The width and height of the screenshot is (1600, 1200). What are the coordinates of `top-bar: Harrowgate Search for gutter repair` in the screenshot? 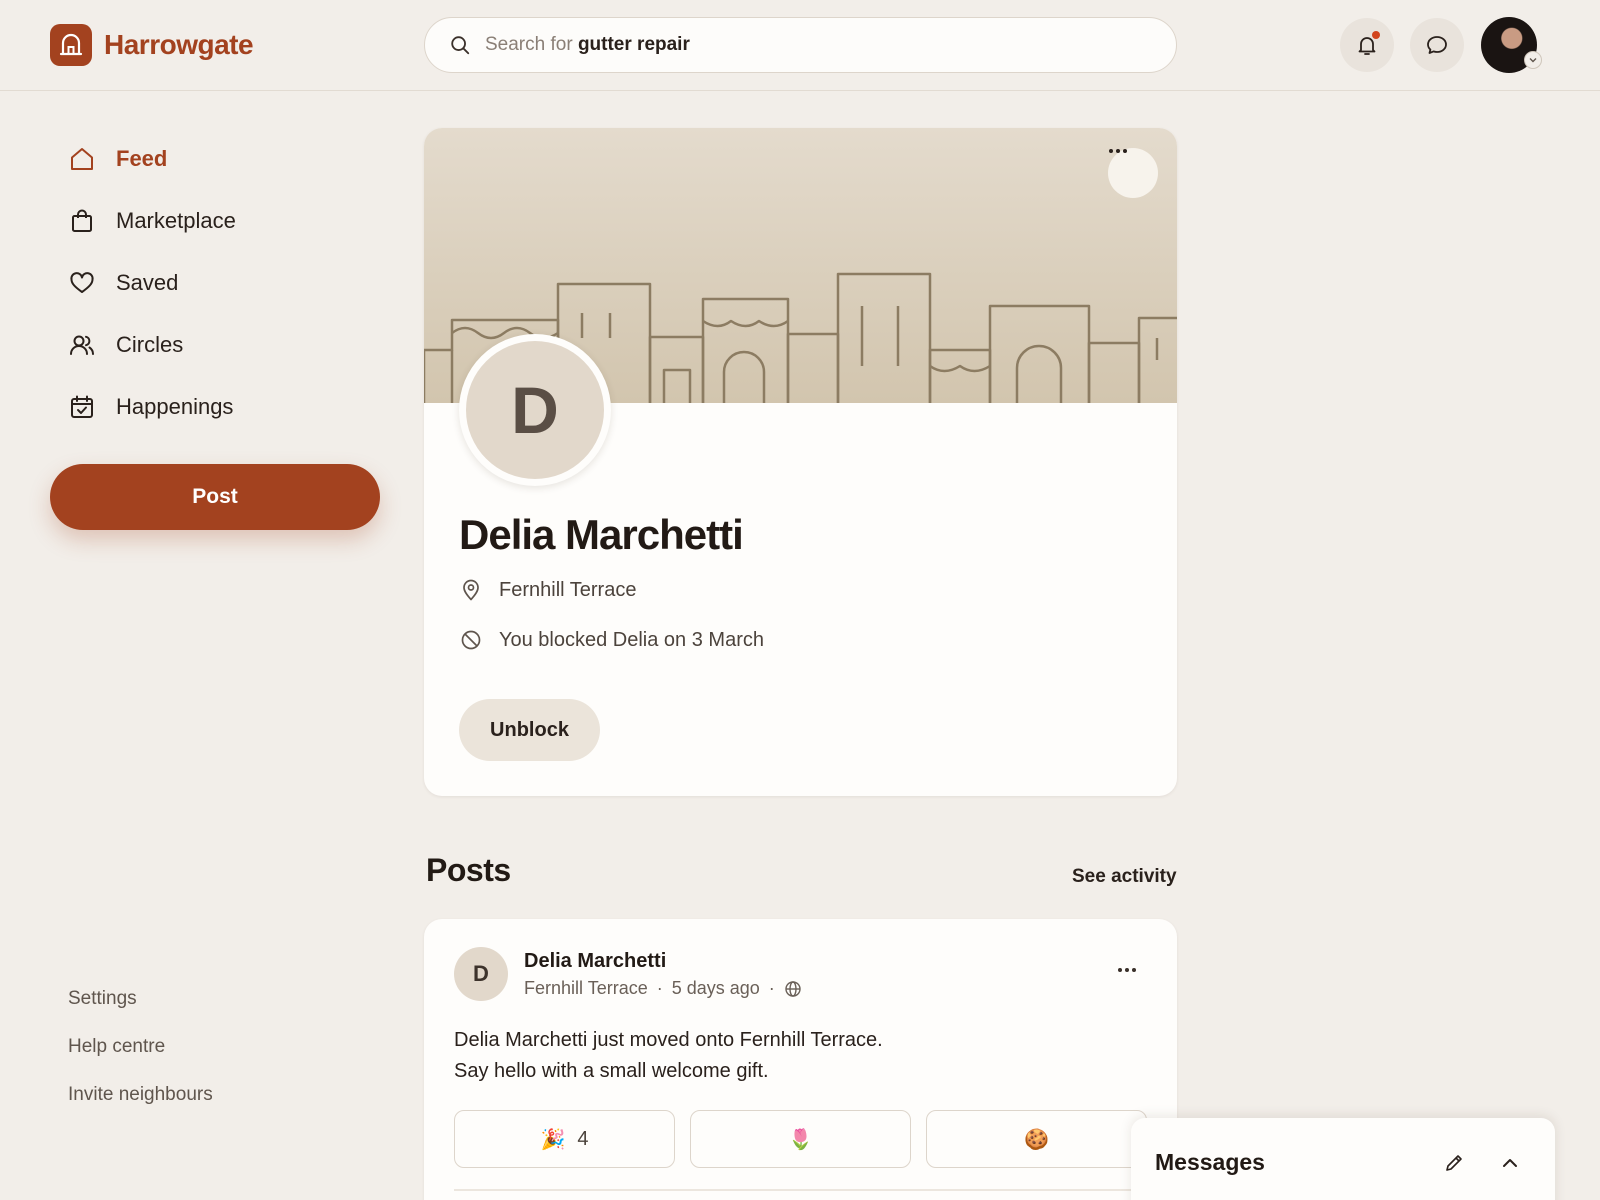 It's located at (800, 45).